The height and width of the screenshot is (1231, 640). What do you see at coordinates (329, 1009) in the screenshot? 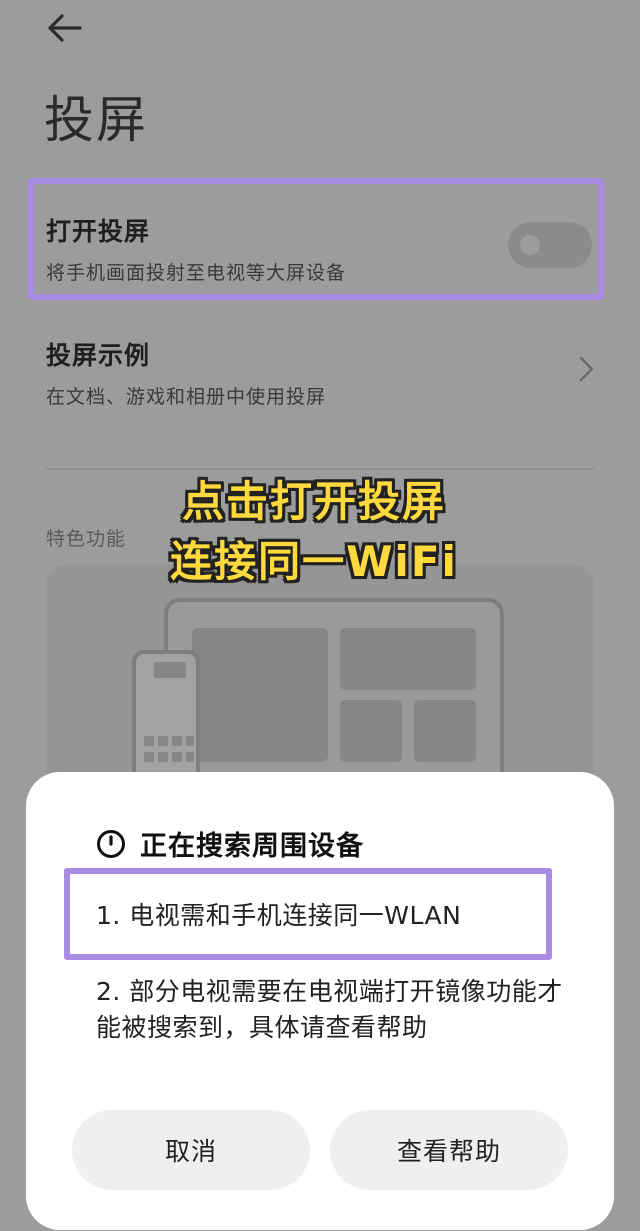
I see `tip-item-2: 2. 部分电视需要在电视端打开镜像功能才能被搜索到，具体请查看帮助` at bounding box center [329, 1009].